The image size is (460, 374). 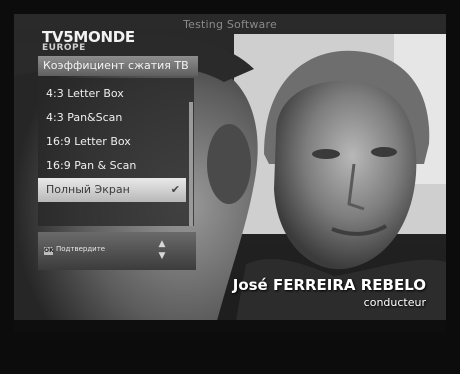 What do you see at coordinates (117, 251) in the screenshot?
I see `menu-footer: OK Подтвердите ▲ ▼` at bounding box center [117, 251].